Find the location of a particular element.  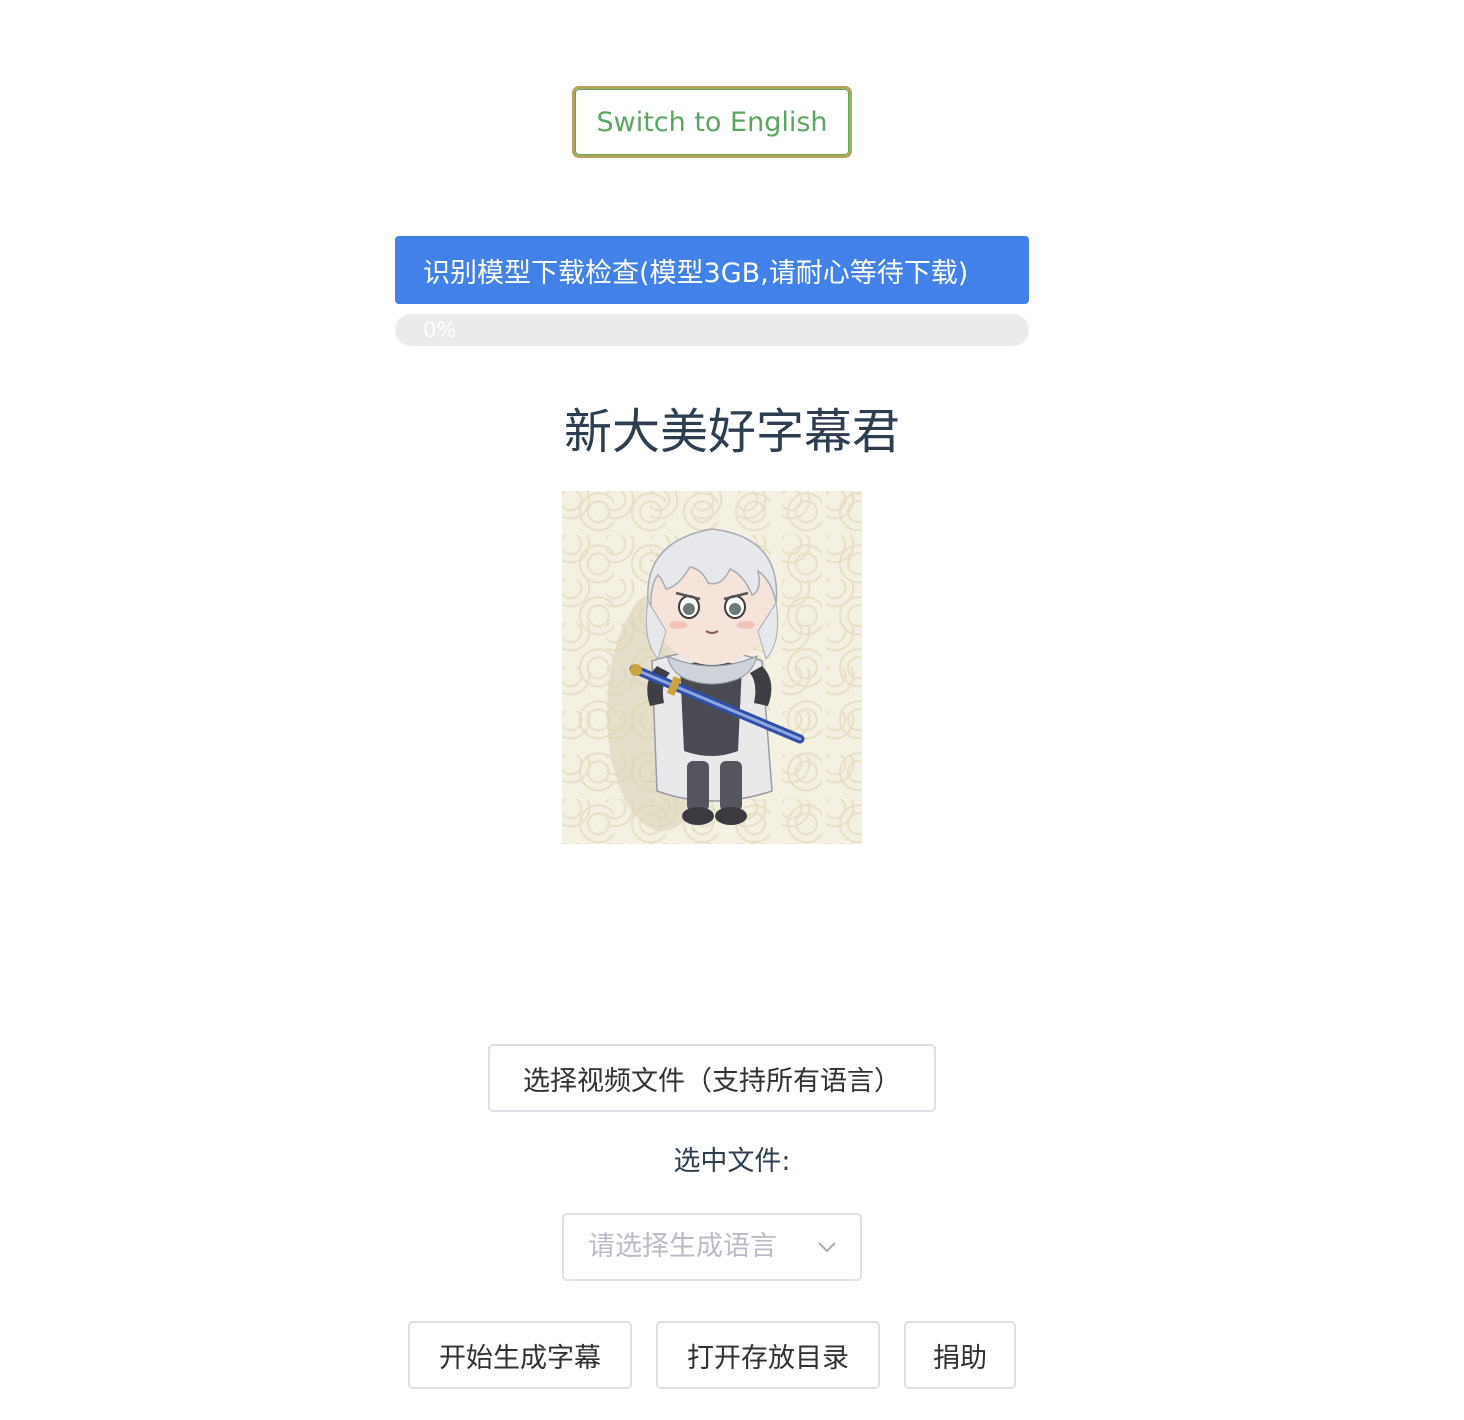

model-download-progress: 0% is located at coordinates (712, 330).